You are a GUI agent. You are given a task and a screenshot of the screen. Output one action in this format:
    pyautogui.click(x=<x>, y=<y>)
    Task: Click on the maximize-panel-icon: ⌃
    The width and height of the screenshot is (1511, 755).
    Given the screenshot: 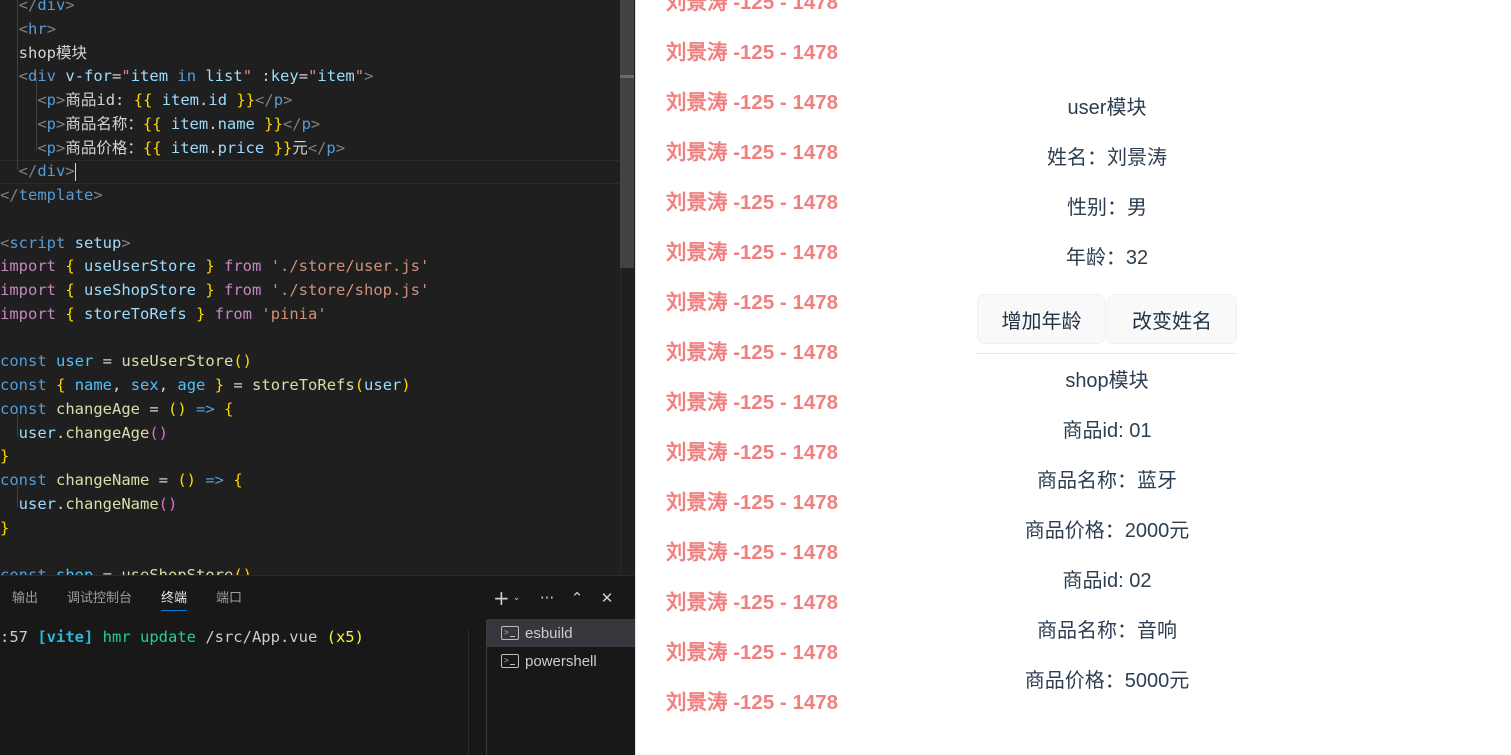 What is the action you would take?
    pyautogui.click(x=577, y=598)
    